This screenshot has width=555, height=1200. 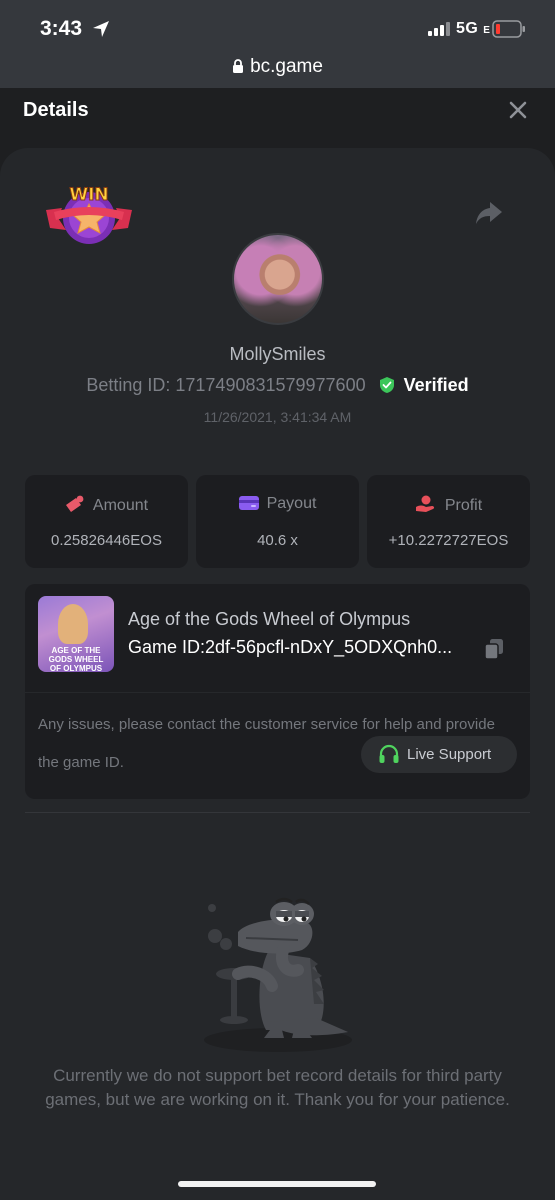 I want to click on crocodile-mascot-illustration, so click(x=278, y=974).